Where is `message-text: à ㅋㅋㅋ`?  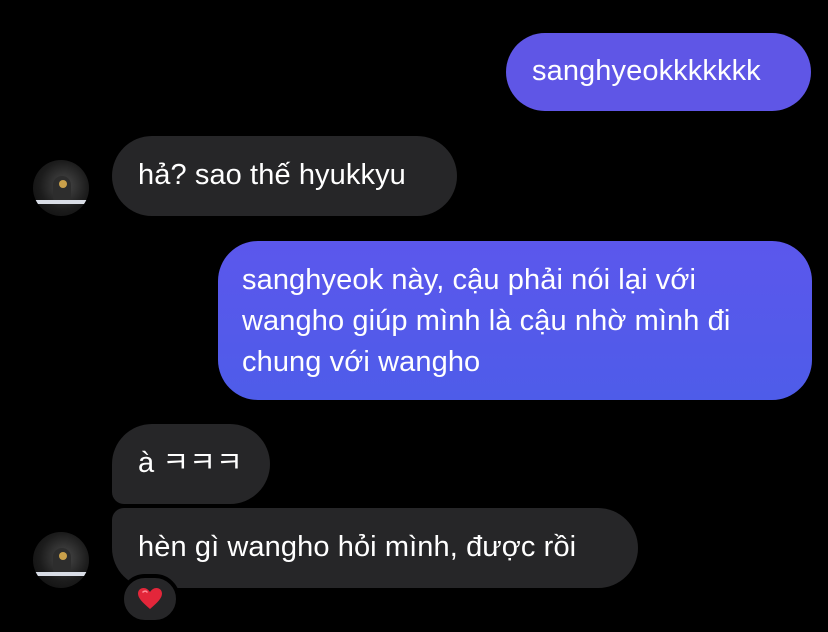
message-text: à ㅋㅋㅋ is located at coordinates (190, 463).